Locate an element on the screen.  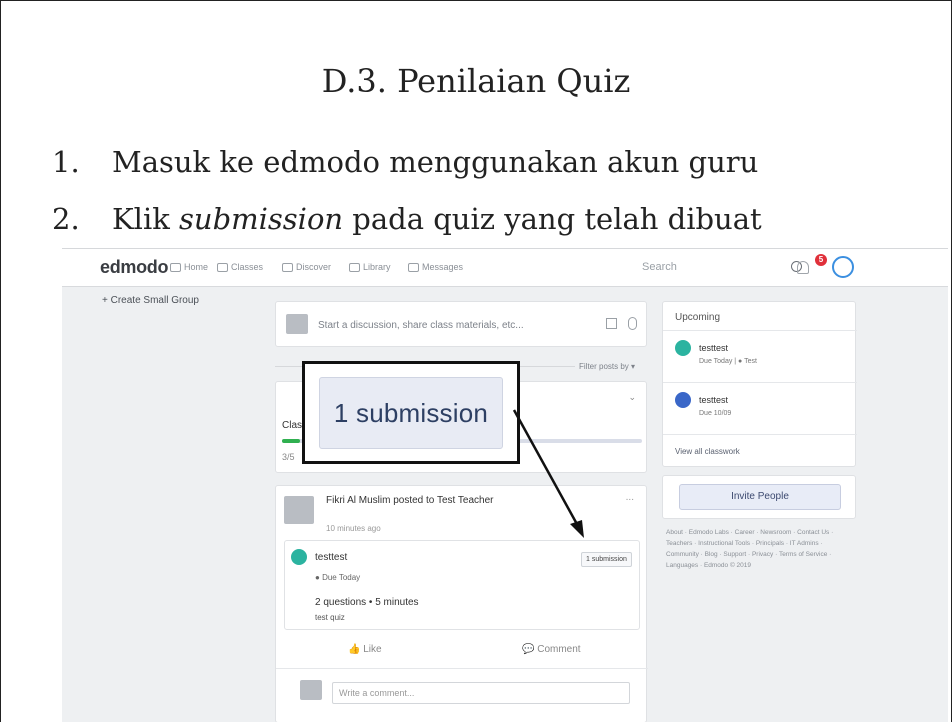
post-time: 10 minutes ago is located at coordinates (353, 528).